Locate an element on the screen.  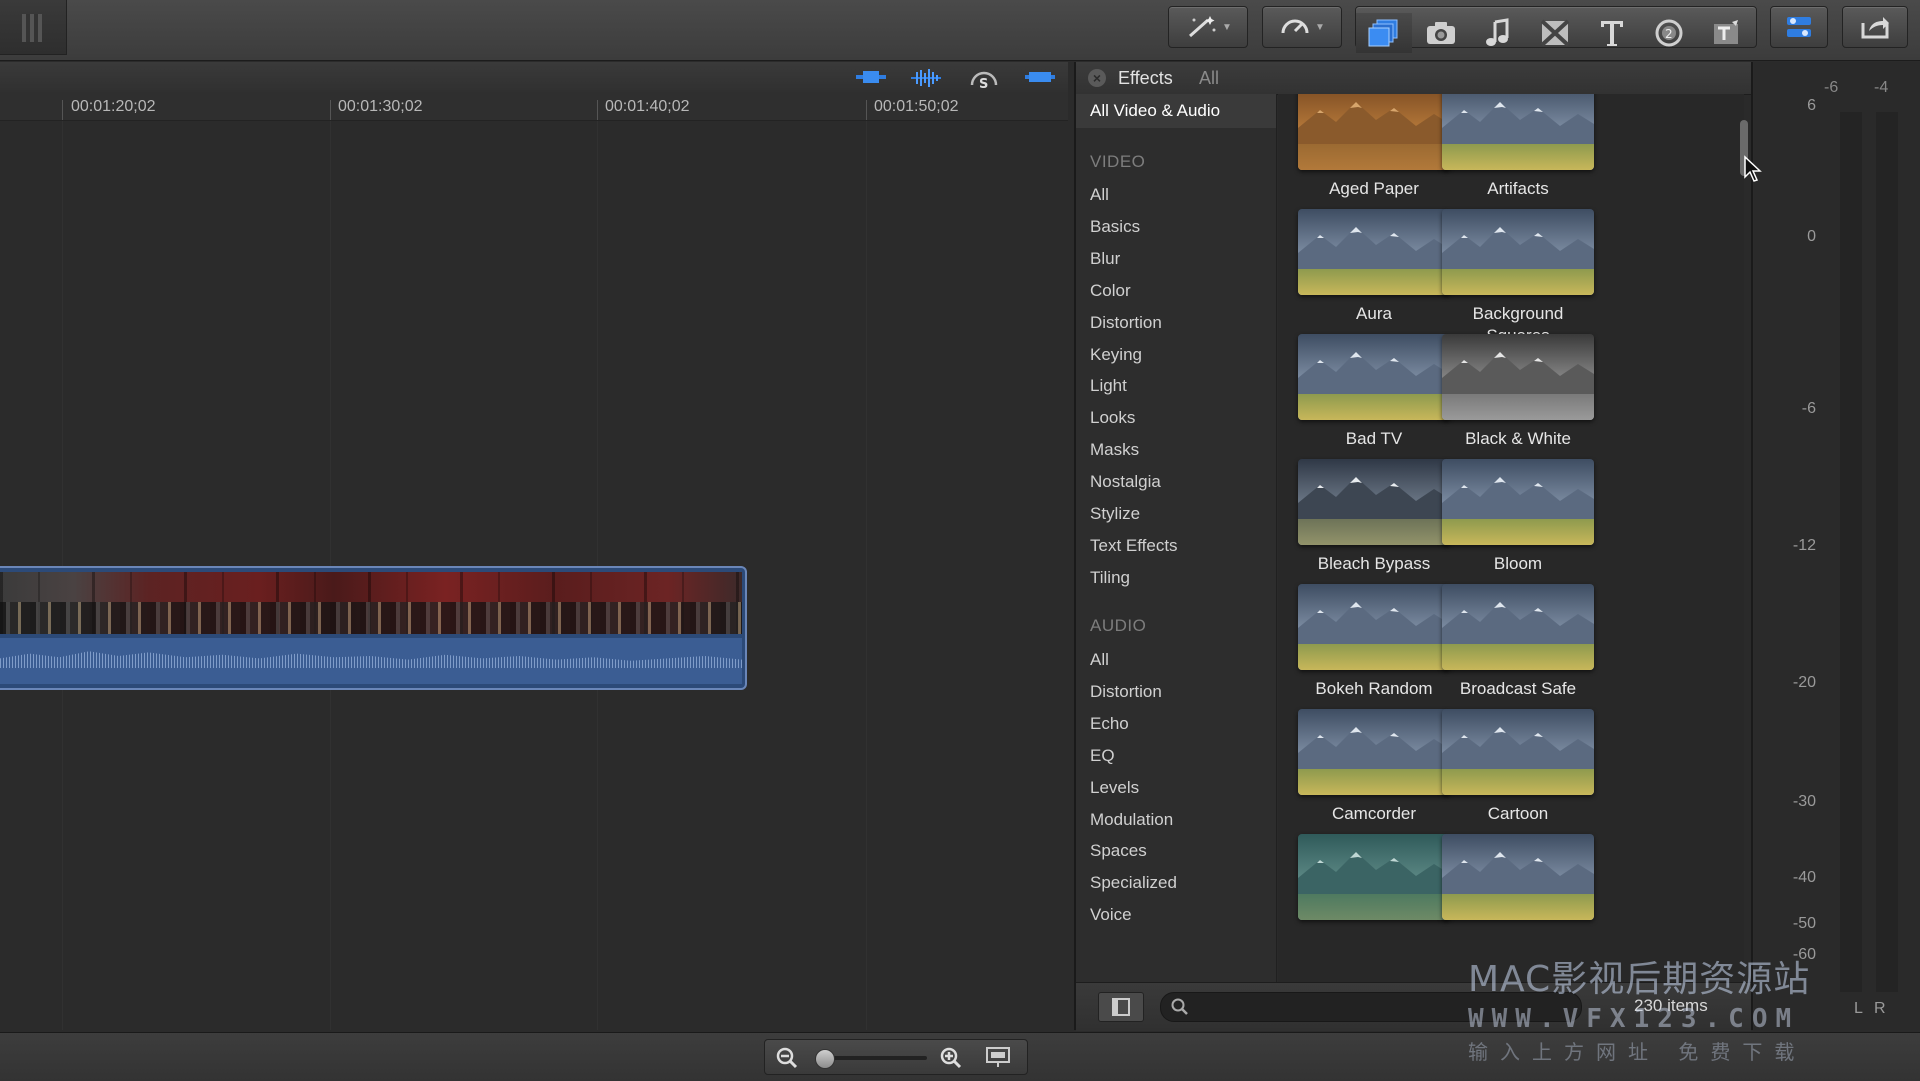
db-scale-label: -6 is located at coordinates (1808, 408).